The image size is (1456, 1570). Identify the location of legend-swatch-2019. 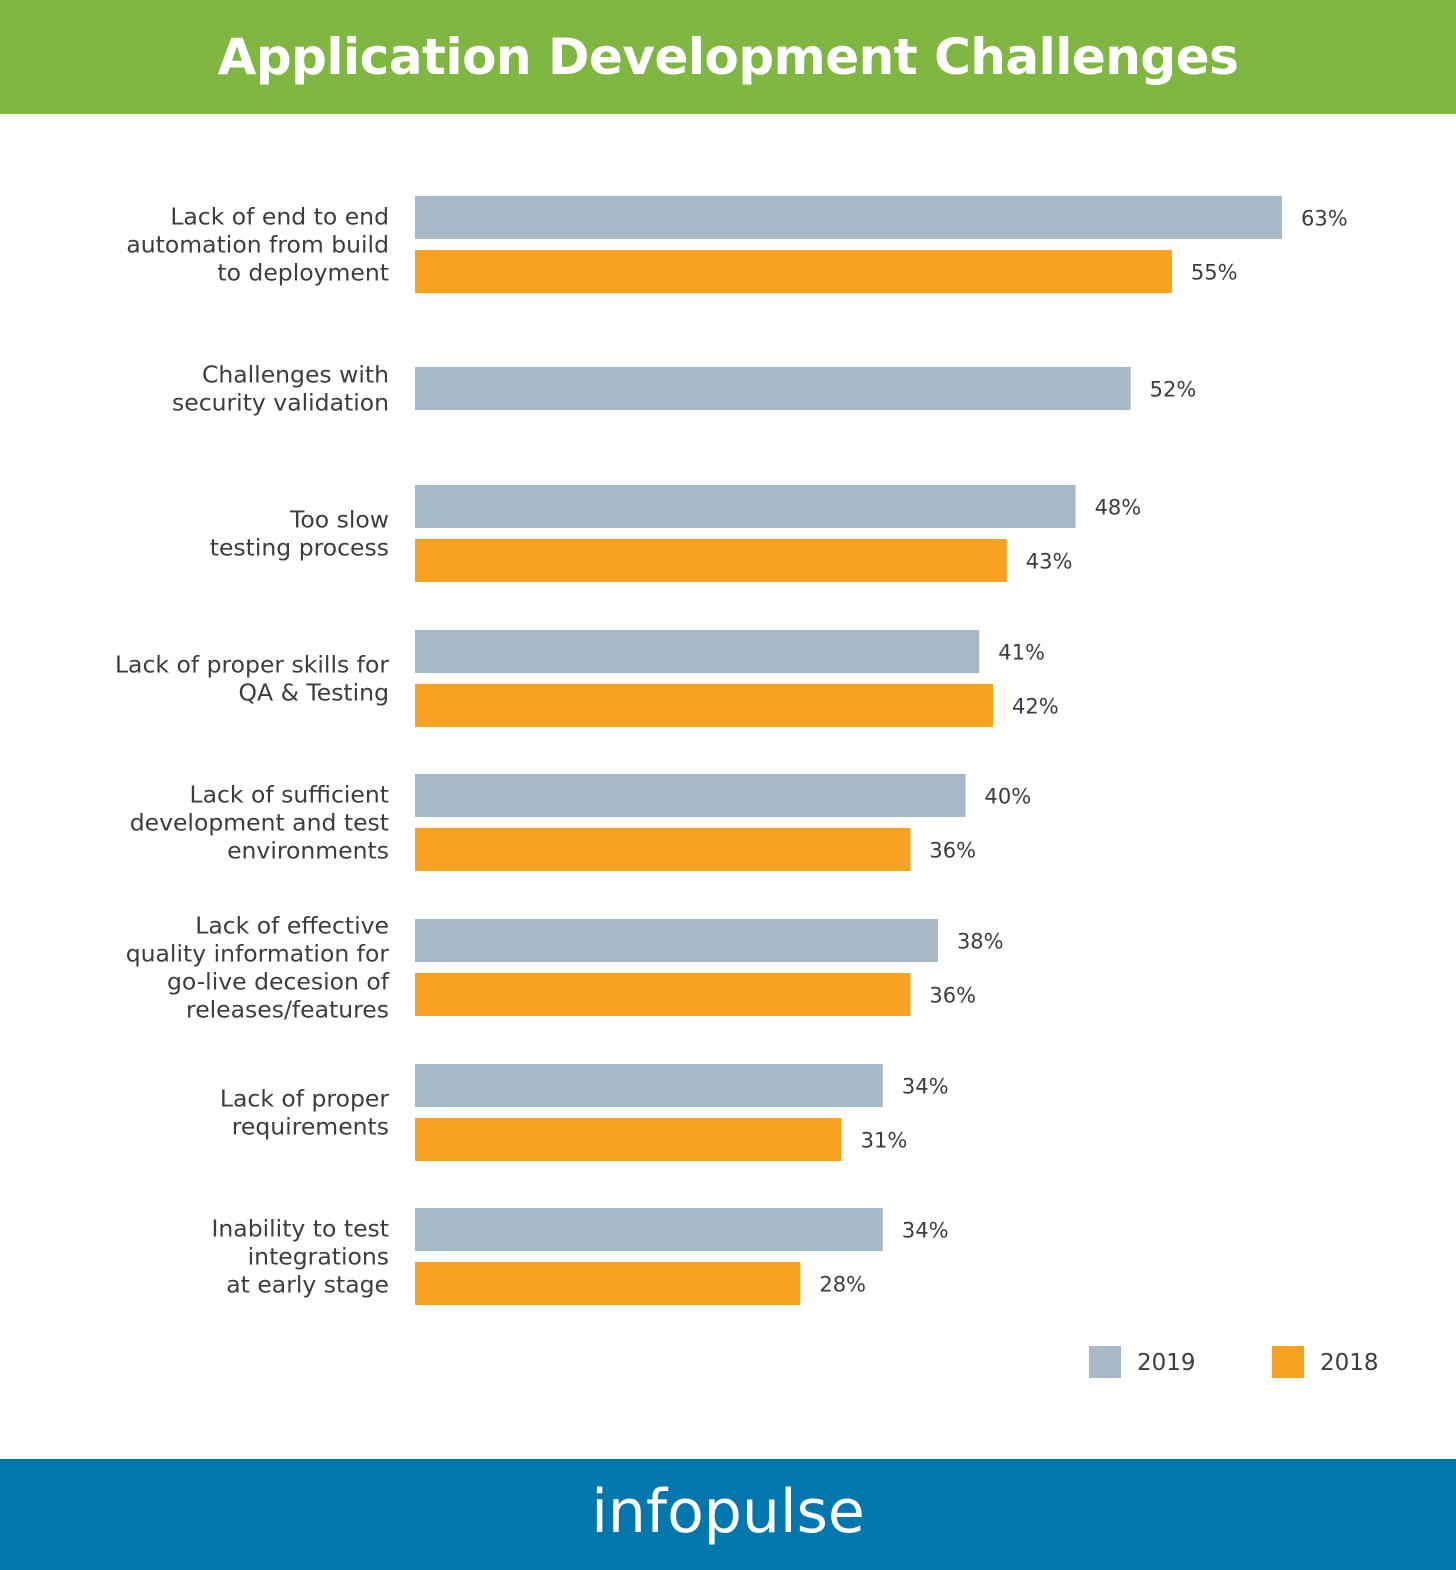
(1105, 1362).